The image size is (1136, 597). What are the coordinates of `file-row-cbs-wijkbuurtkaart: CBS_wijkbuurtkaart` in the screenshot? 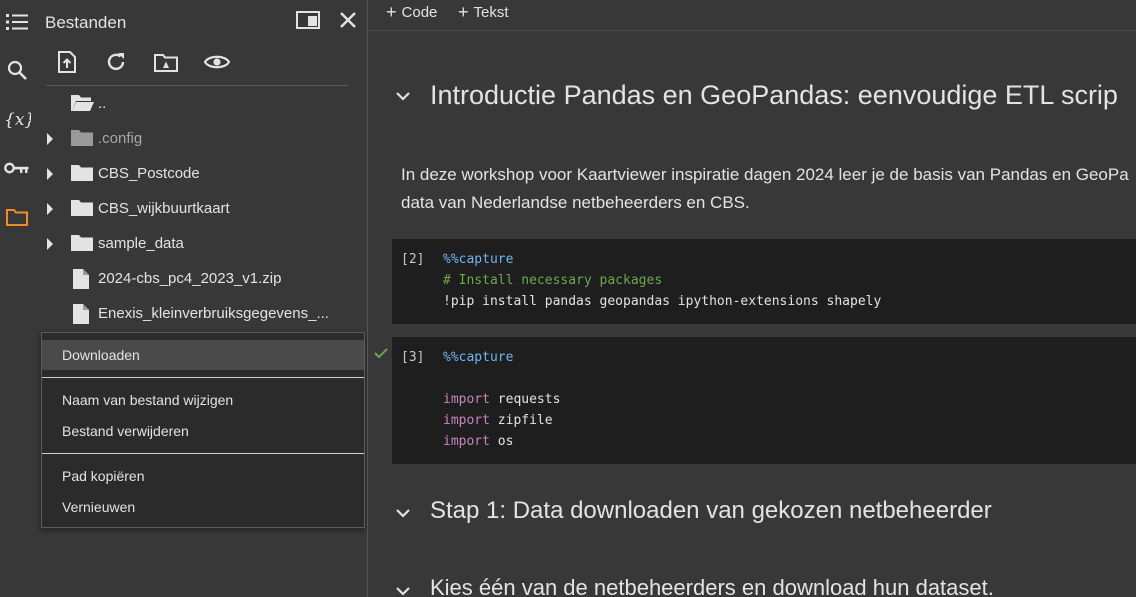 It's located at (200, 208).